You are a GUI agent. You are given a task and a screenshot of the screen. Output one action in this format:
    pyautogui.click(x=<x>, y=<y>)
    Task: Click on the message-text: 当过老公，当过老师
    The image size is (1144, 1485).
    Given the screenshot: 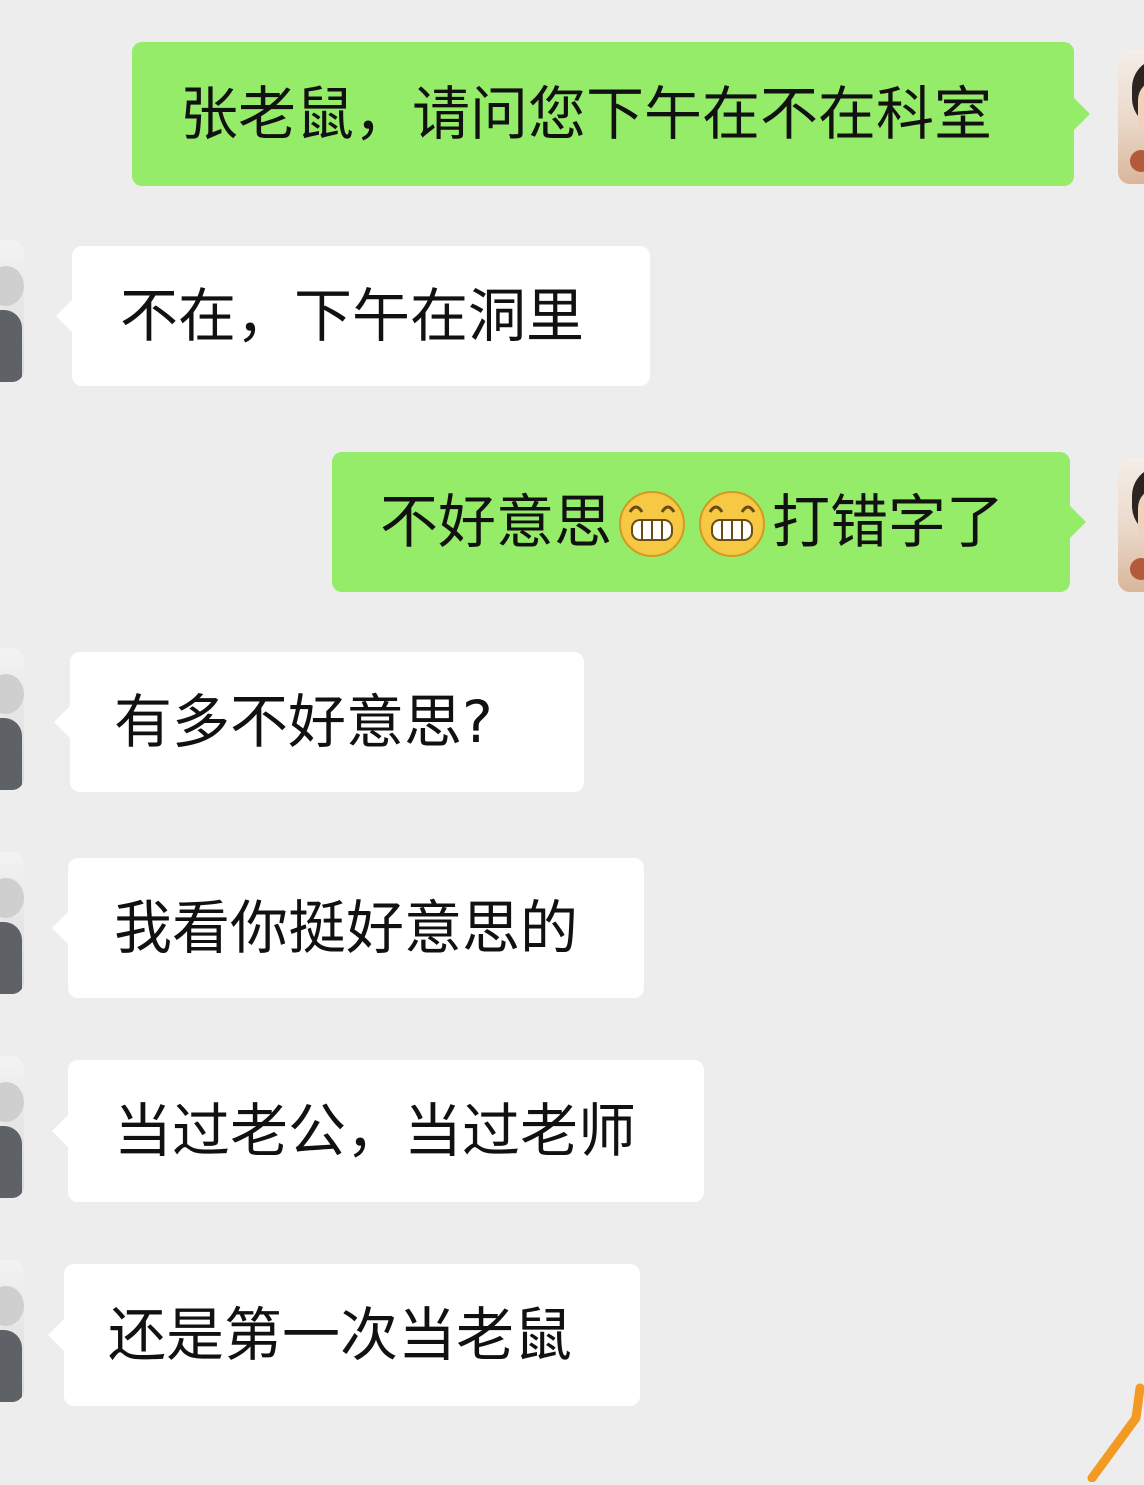 What is the action you would take?
    pyautogui.click(x=375, y=1131)
    